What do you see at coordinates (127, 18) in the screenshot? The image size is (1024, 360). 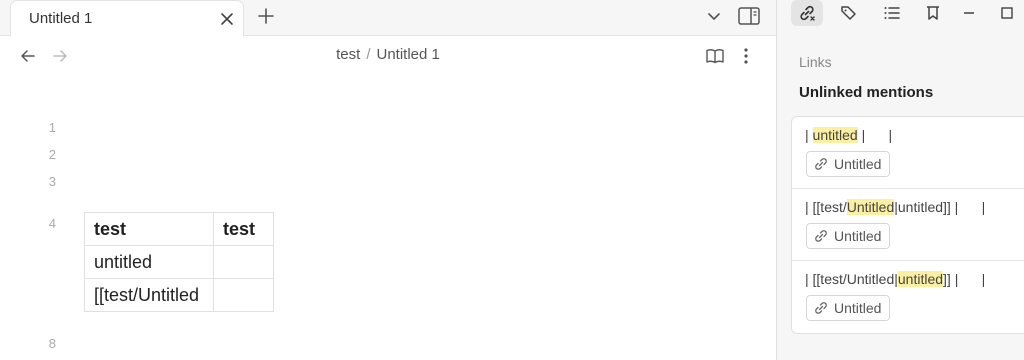 I see `tab-untitled-1: Untitled 1` at bounding box center [127, 18].